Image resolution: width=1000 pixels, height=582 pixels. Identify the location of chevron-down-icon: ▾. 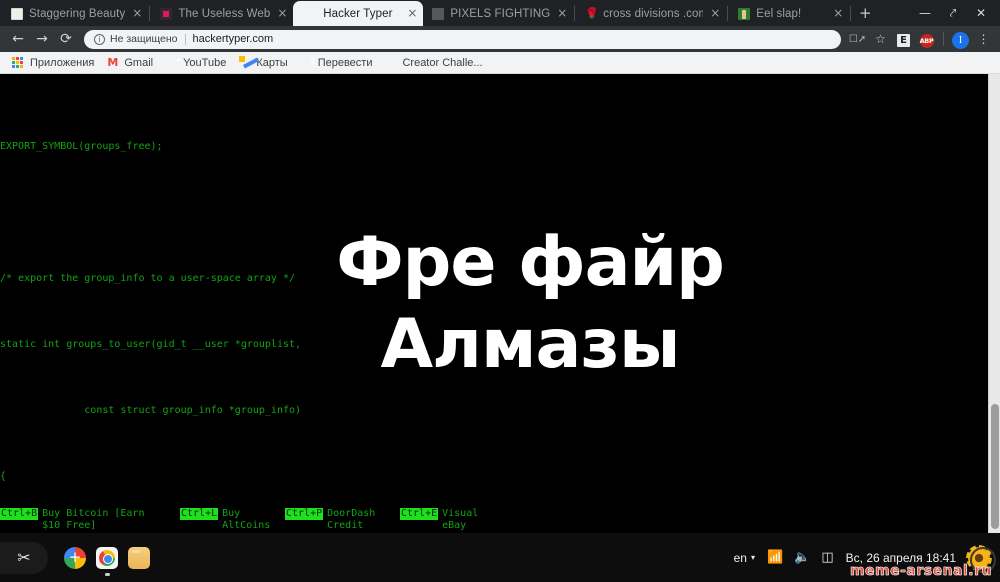
(752, 557).